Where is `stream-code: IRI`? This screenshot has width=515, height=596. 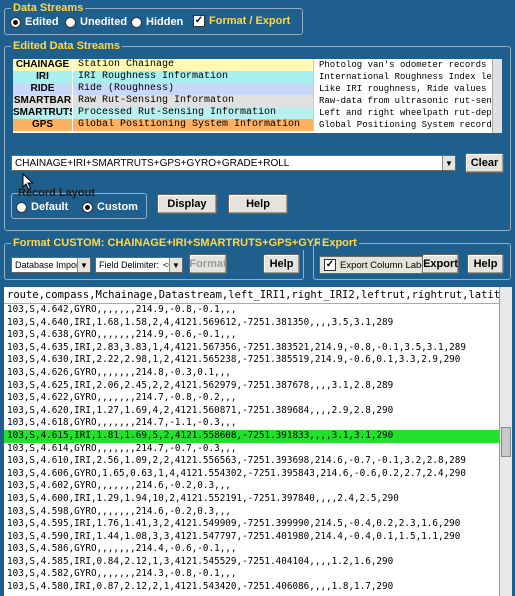 stream-code: IRI is located at coordinates (42, 77).